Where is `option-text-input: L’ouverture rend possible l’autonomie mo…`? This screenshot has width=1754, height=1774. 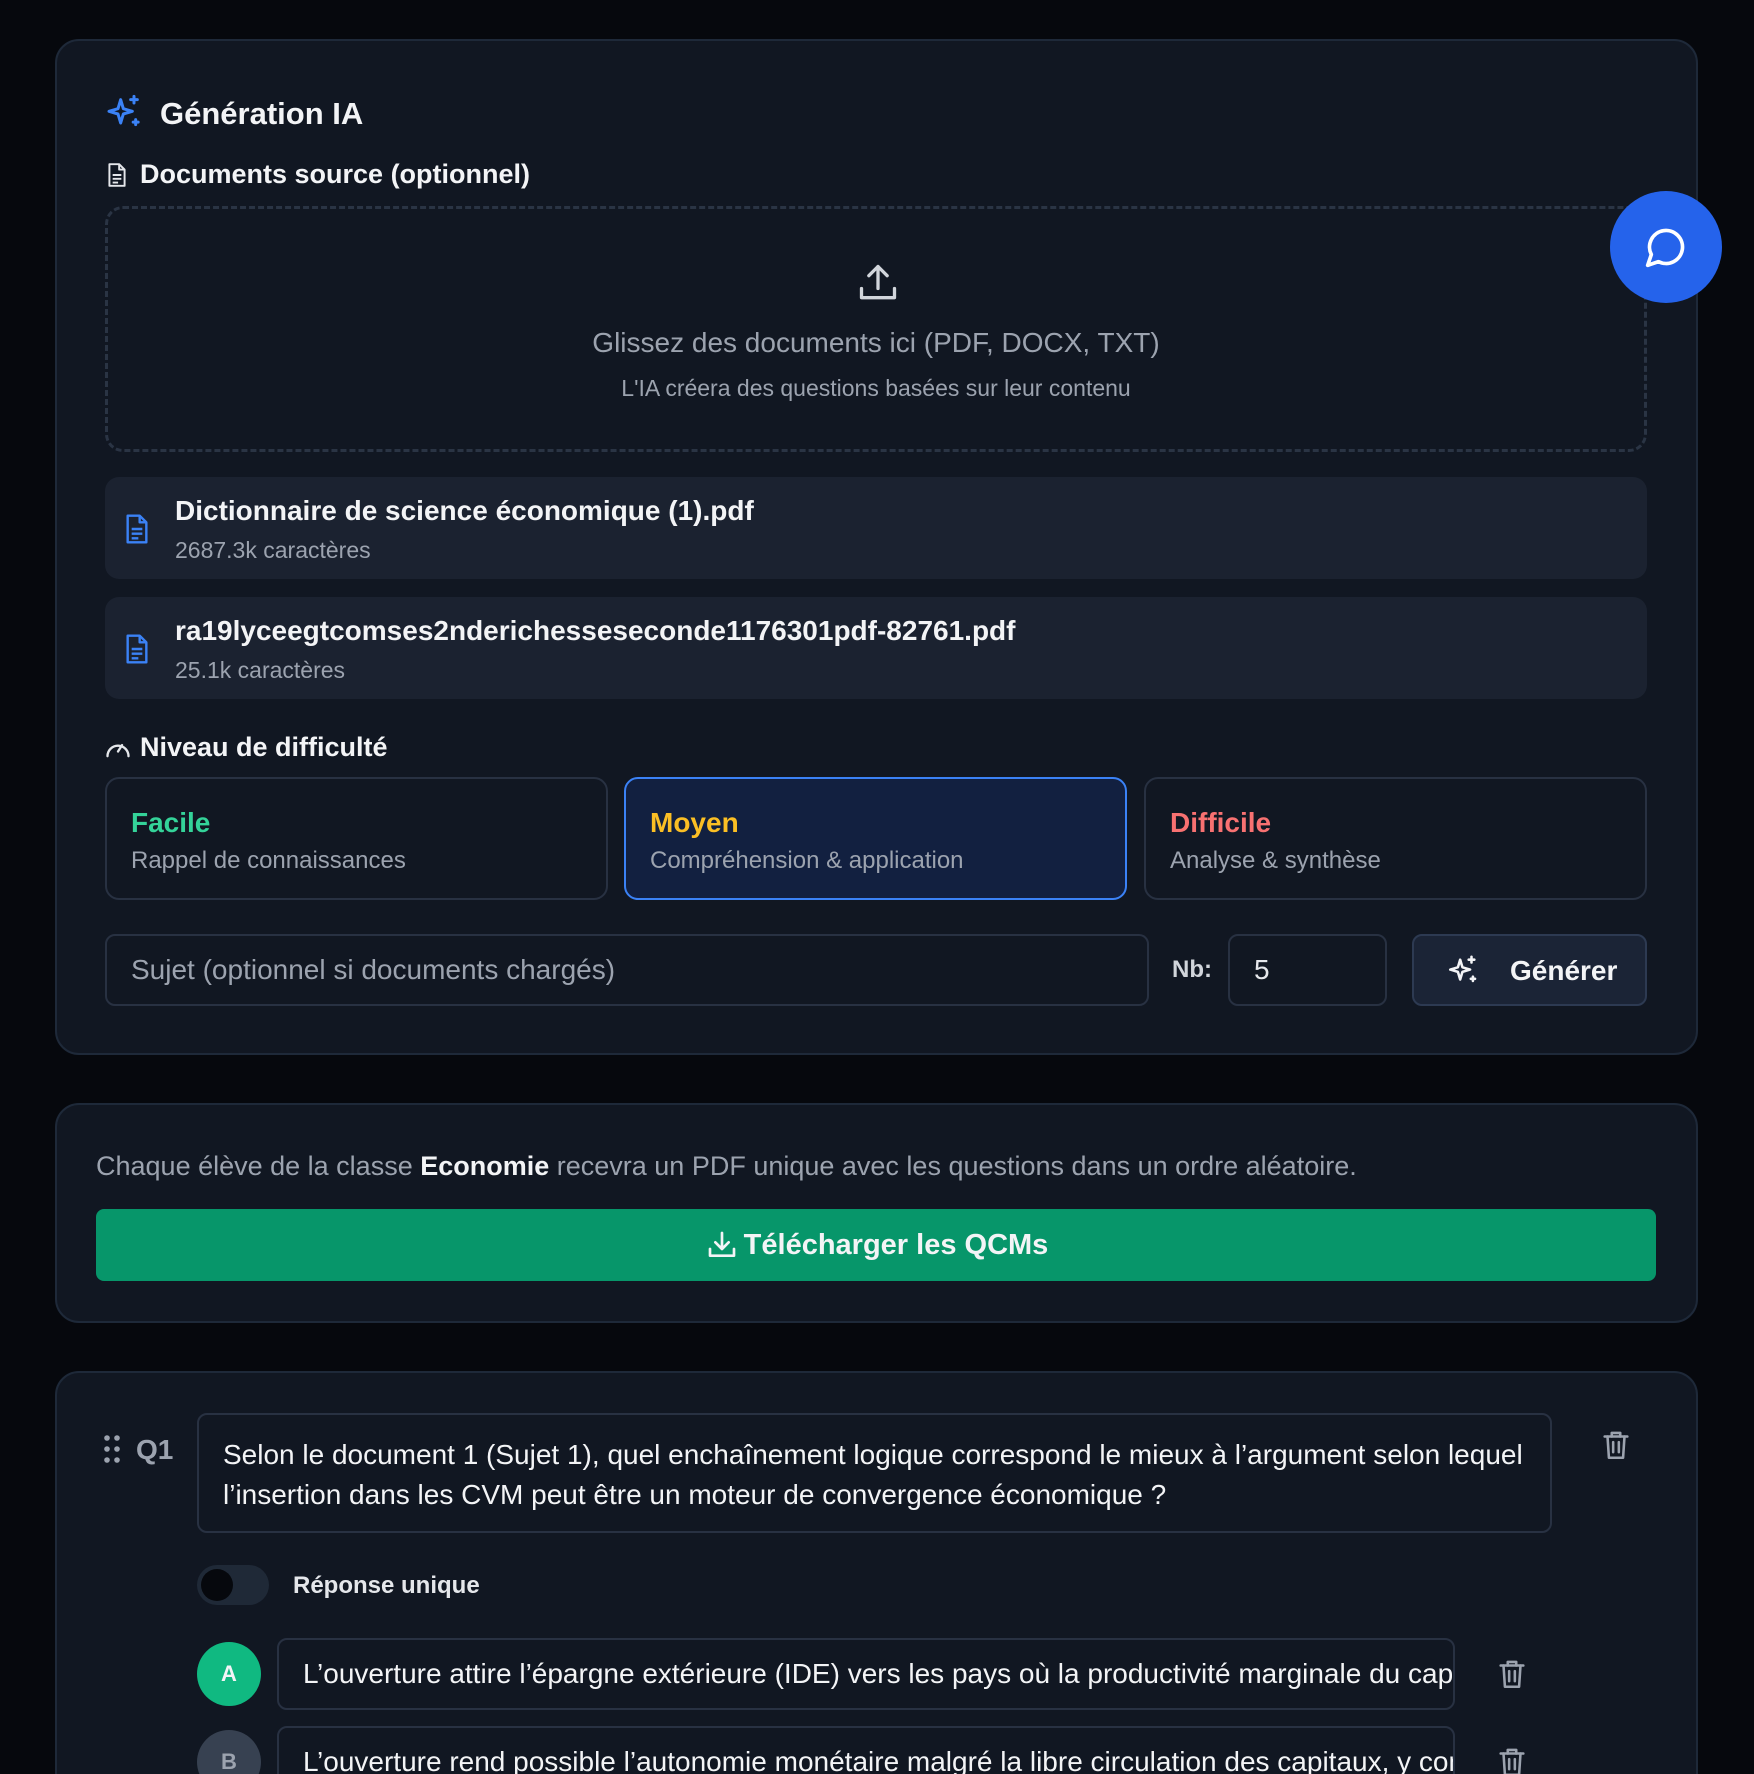 option-text-input: L’ouverture rend possible l’autonomie mo… is located at coordinates (866, 1750).